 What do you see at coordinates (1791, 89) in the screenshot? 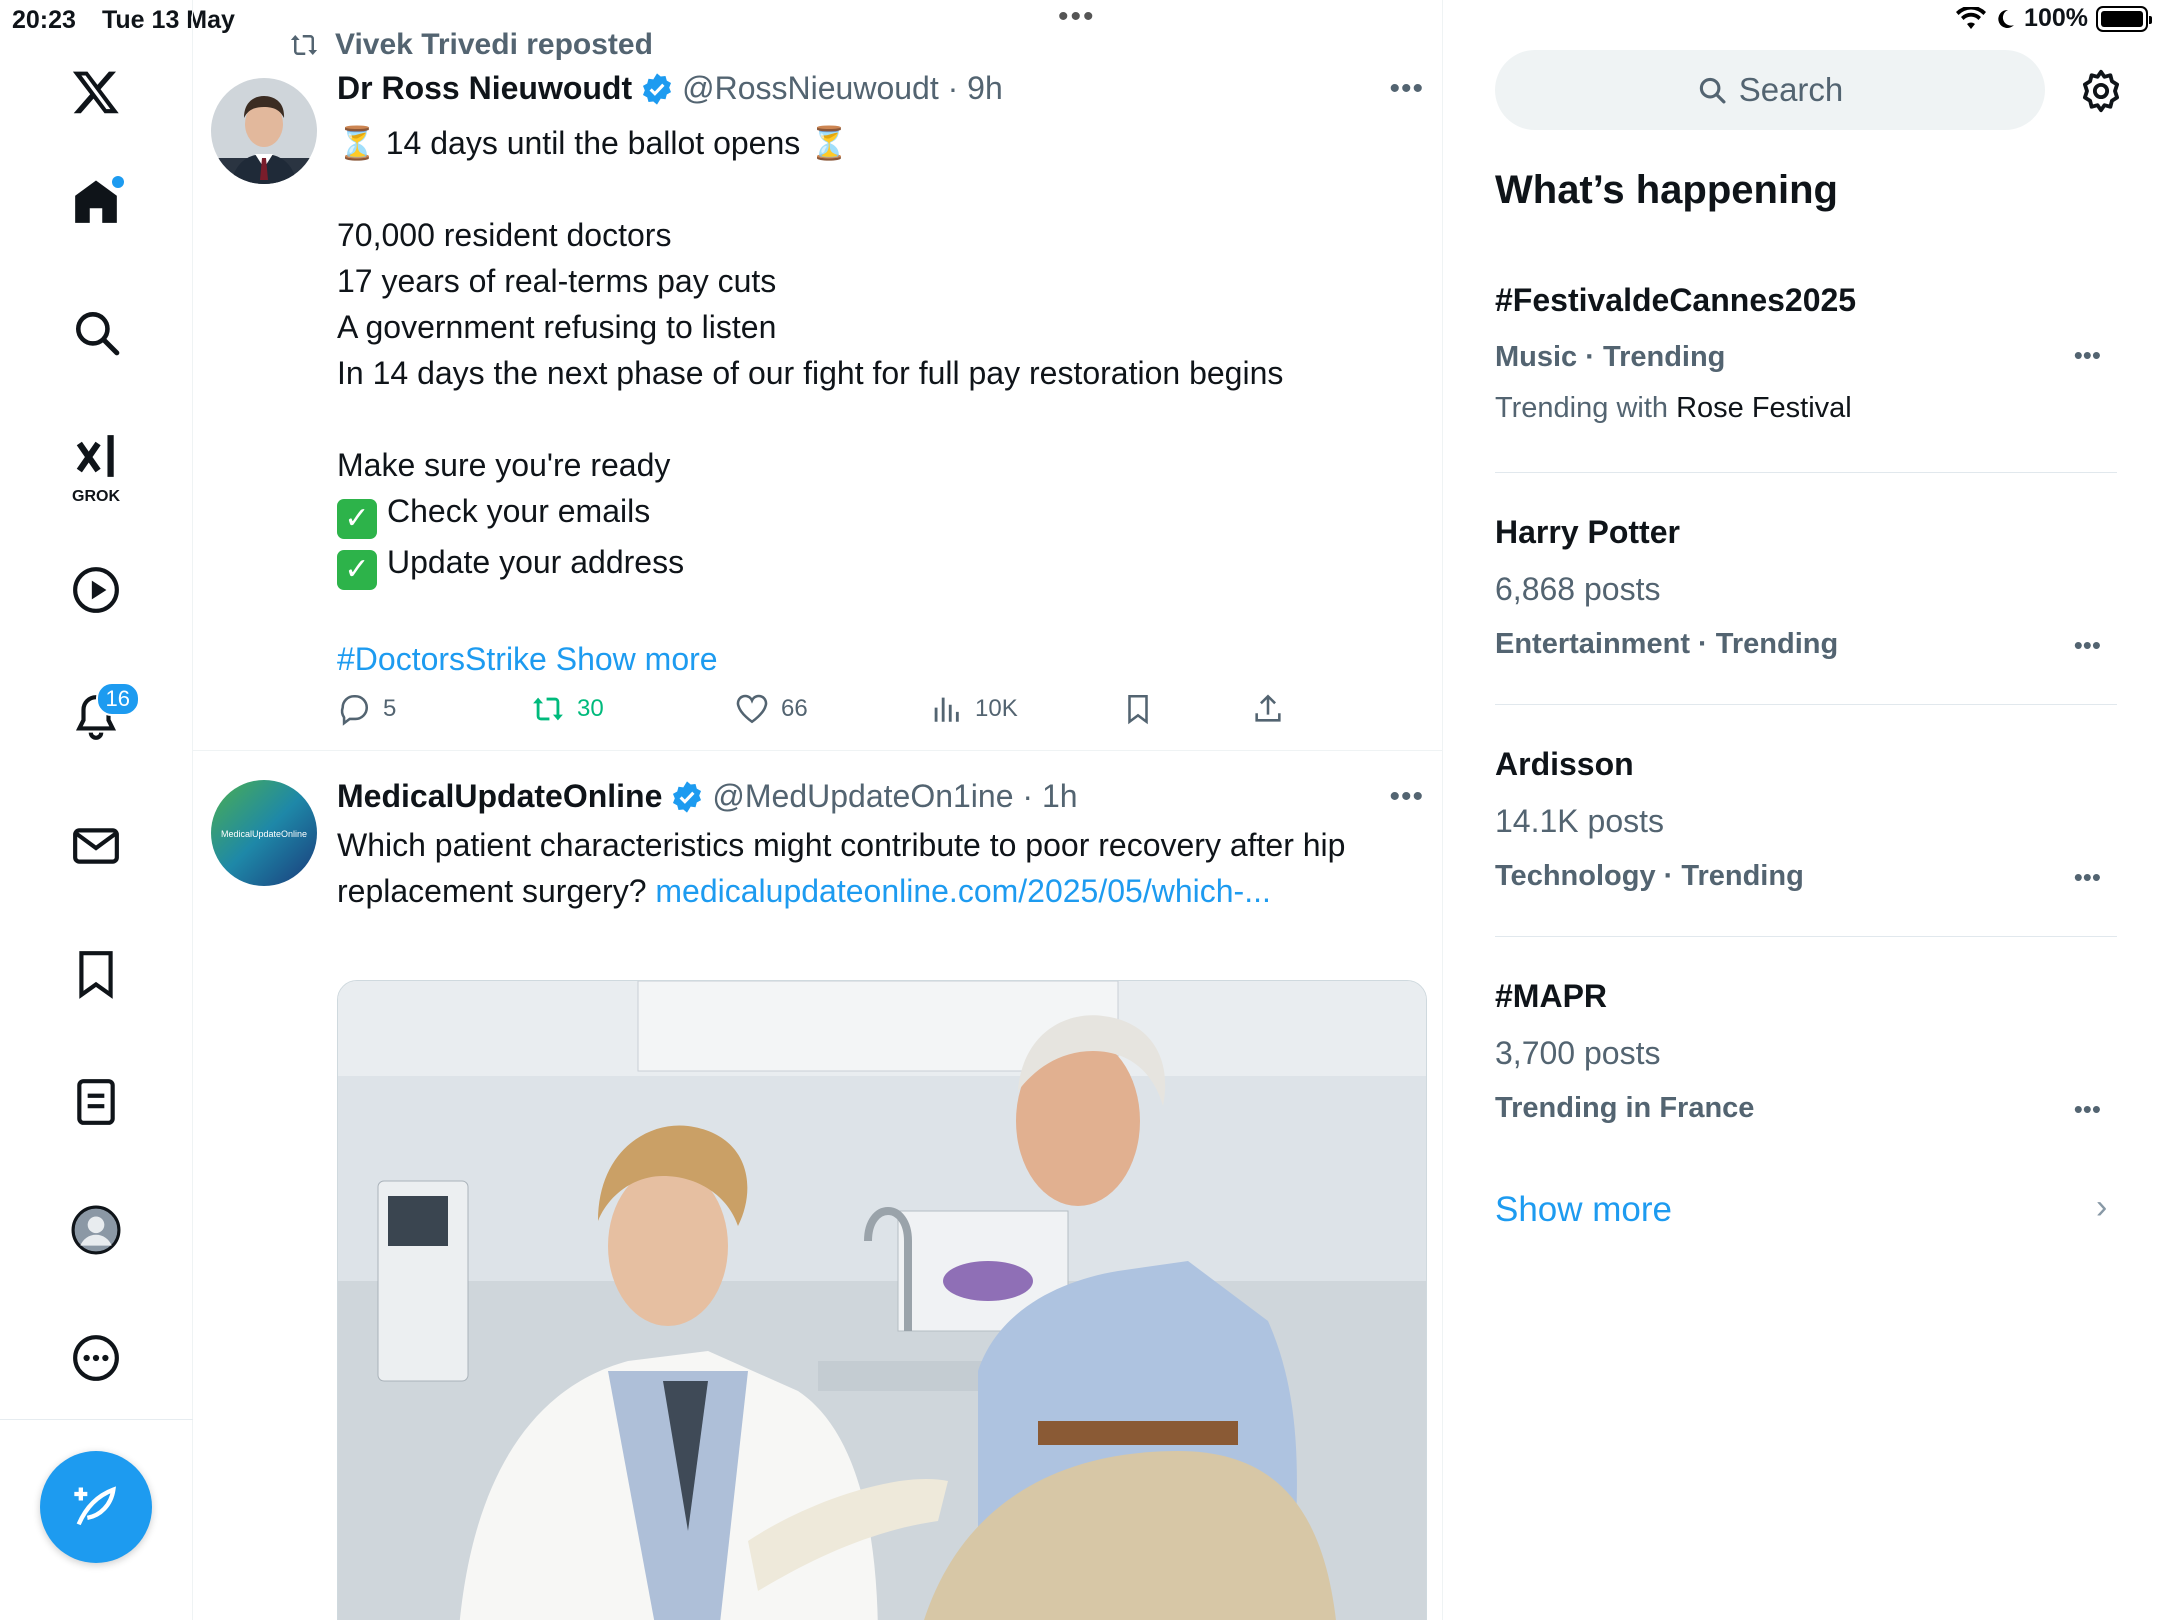
I see `search-placeholder: Search` at bounding box center [1791, 89].